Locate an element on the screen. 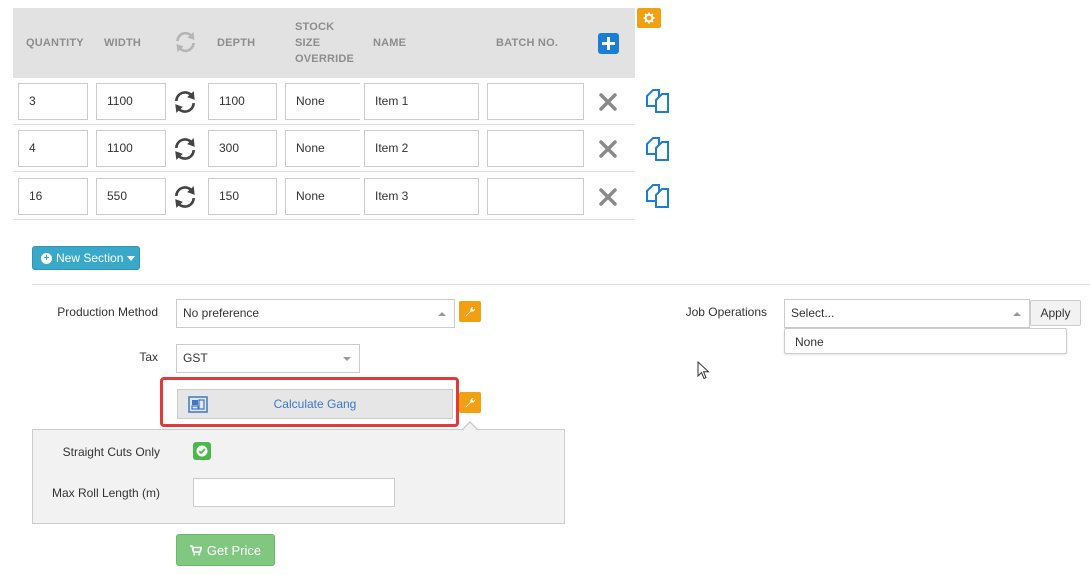  gear-icon is located at coordinates (649, 18).